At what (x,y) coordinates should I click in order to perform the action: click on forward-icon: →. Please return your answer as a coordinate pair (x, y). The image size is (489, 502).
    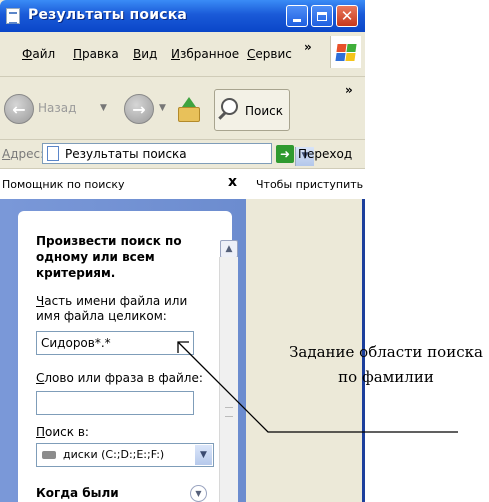
    Looking at the image, I should click on (139, 109).